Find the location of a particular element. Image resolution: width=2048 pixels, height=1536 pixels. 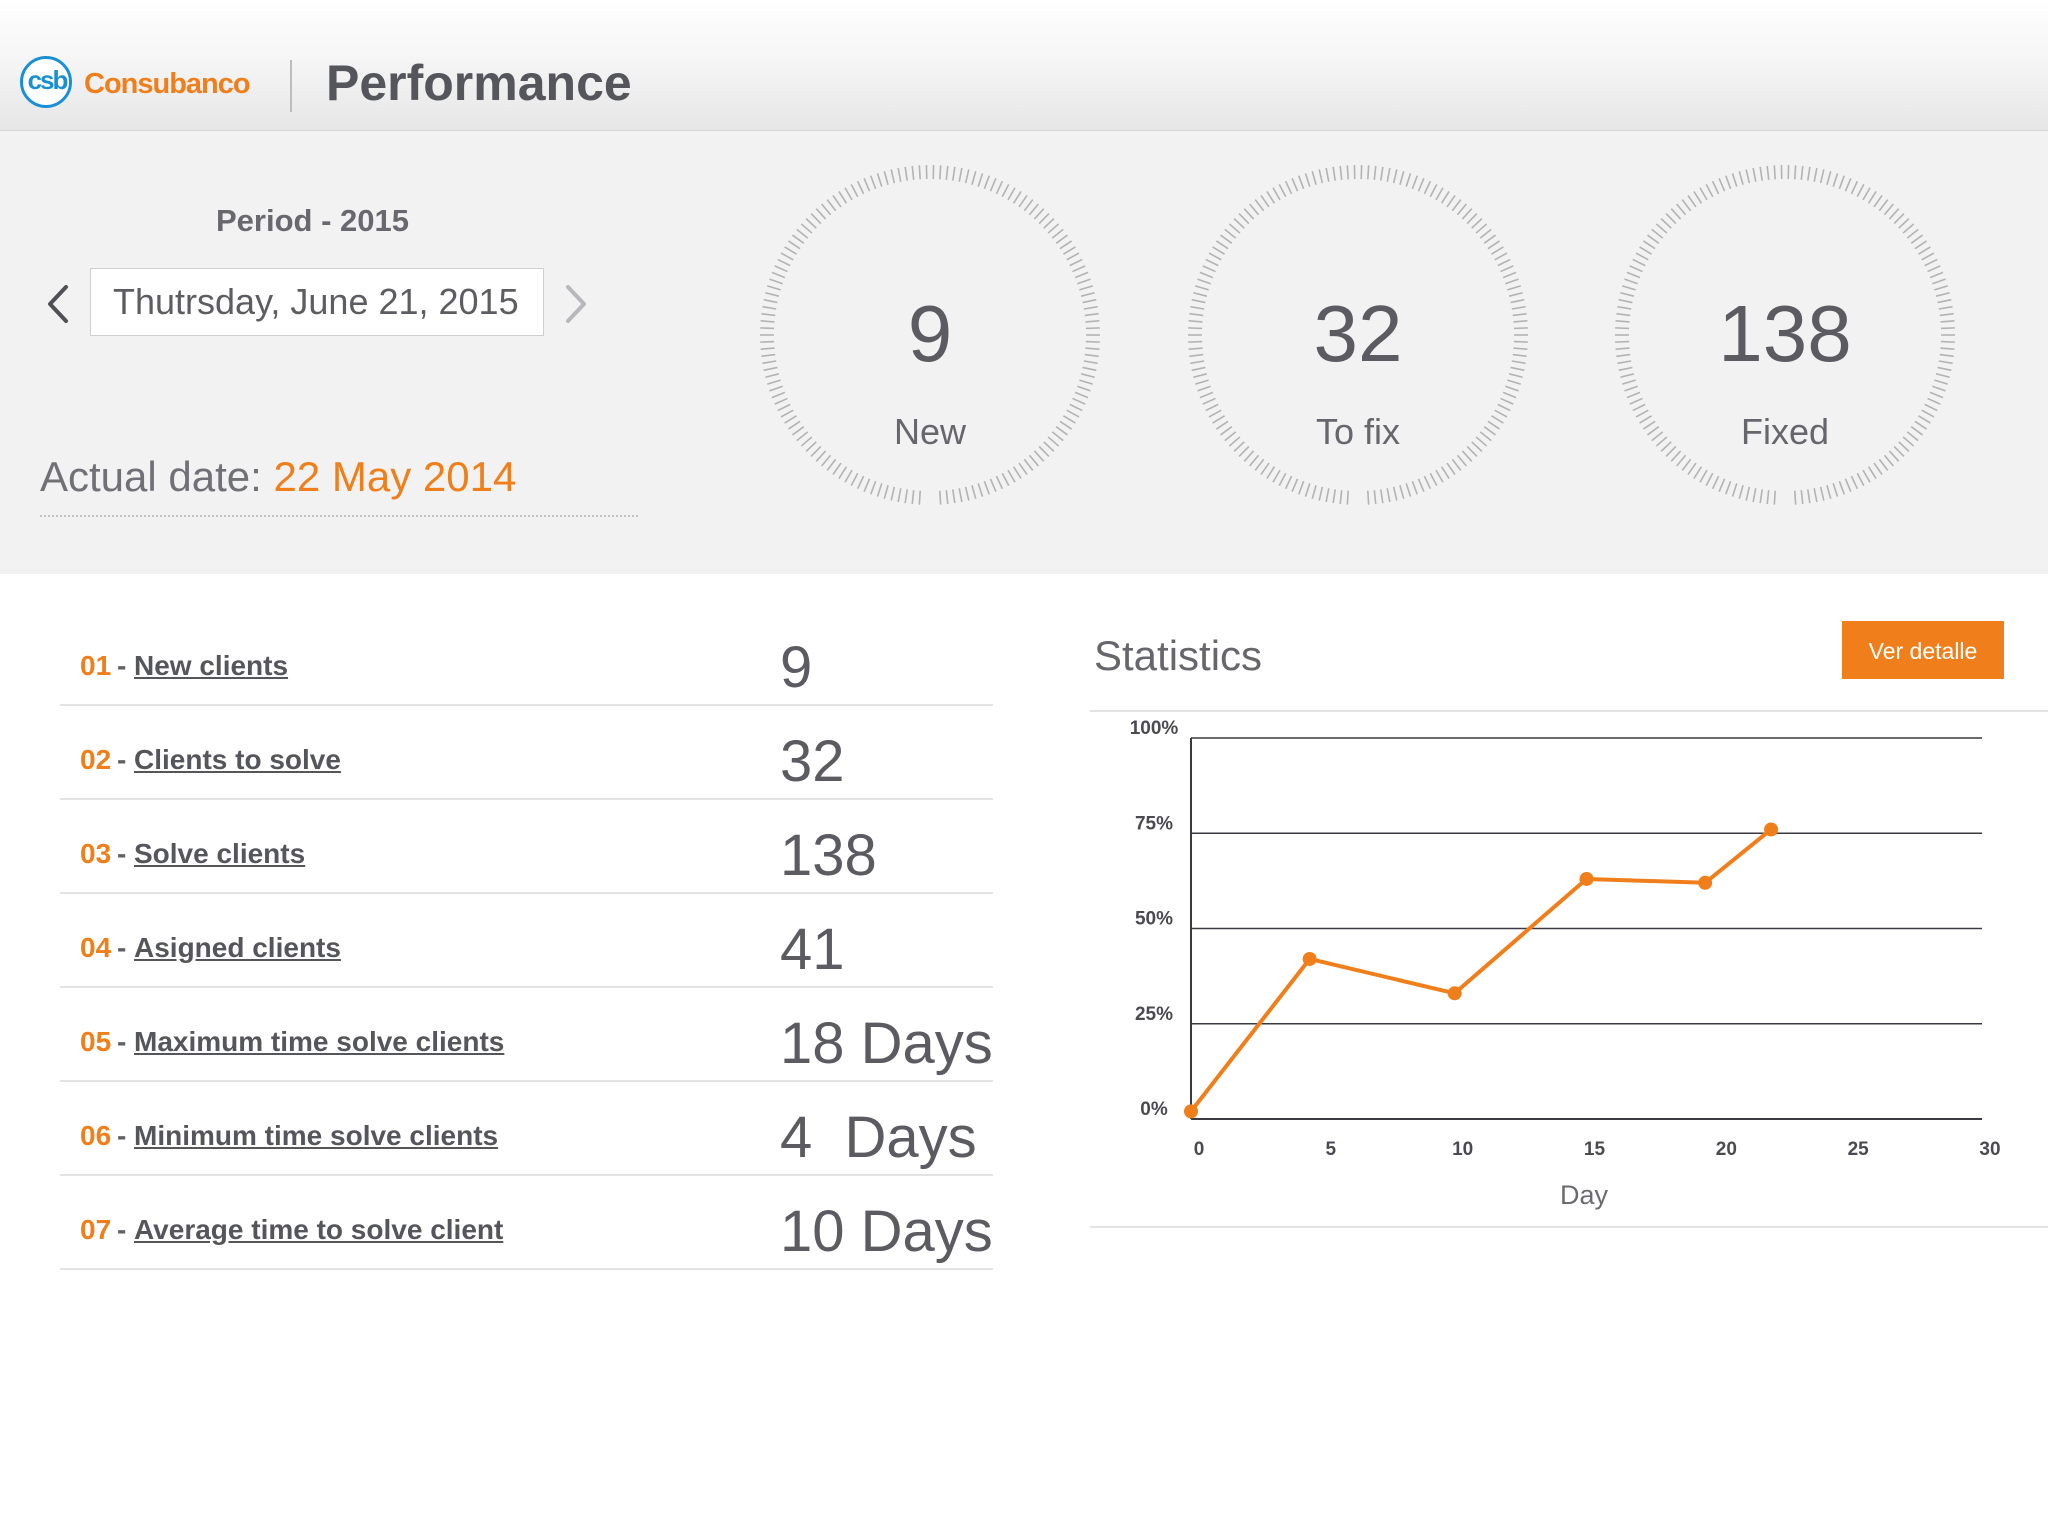

chart-y-tick-label: 0% is located at coordinates (1154, 1109).